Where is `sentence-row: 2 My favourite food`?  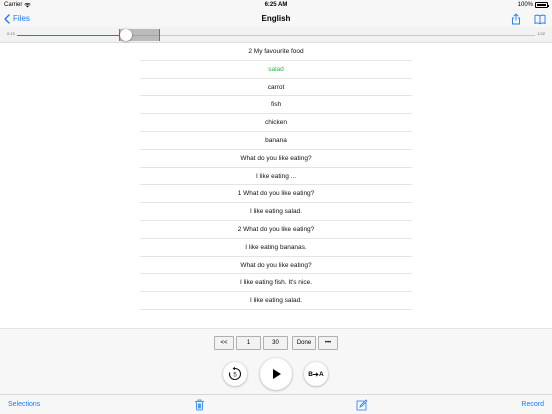
sentence-row: 2 My favourite food is located at coordinates (276, 52).